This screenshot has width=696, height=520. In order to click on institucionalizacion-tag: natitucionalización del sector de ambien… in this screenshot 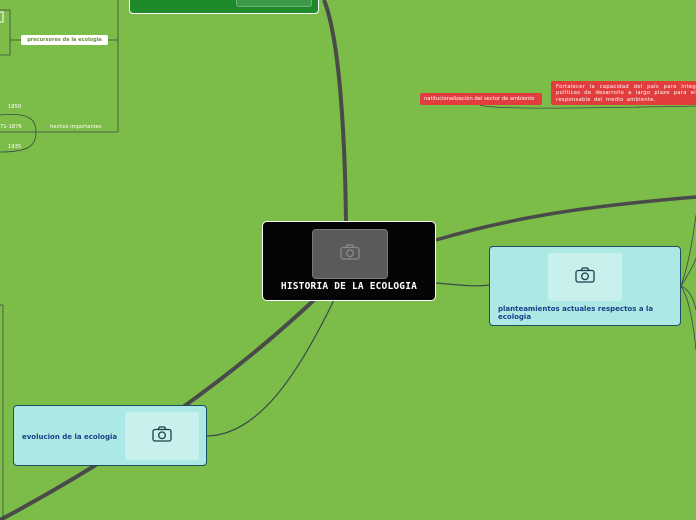, I will do `click(481, 99)`.